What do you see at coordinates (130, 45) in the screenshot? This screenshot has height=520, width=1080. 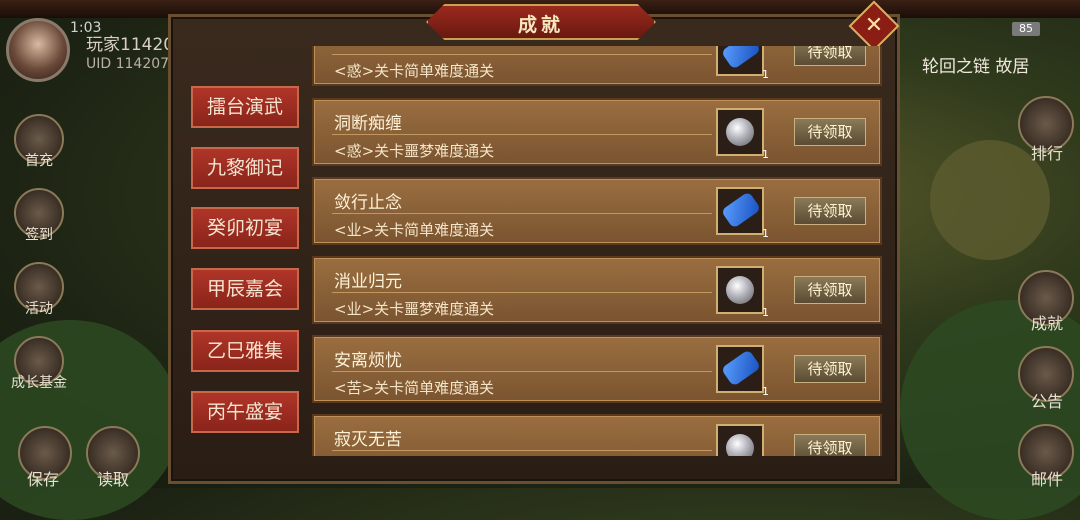 I see `player-name: 玩家11420` at bounding box center [130, 45].